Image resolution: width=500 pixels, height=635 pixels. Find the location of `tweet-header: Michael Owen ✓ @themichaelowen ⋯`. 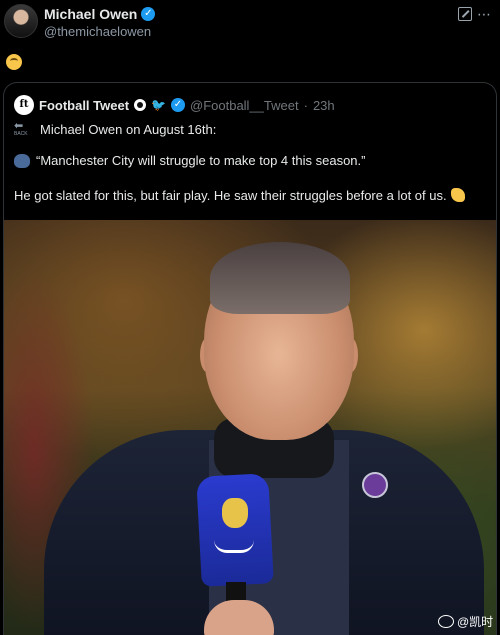

tweet-header: Michael Owen ✓ @themichaelowen ⋯ is located at coordinates (250, 23).